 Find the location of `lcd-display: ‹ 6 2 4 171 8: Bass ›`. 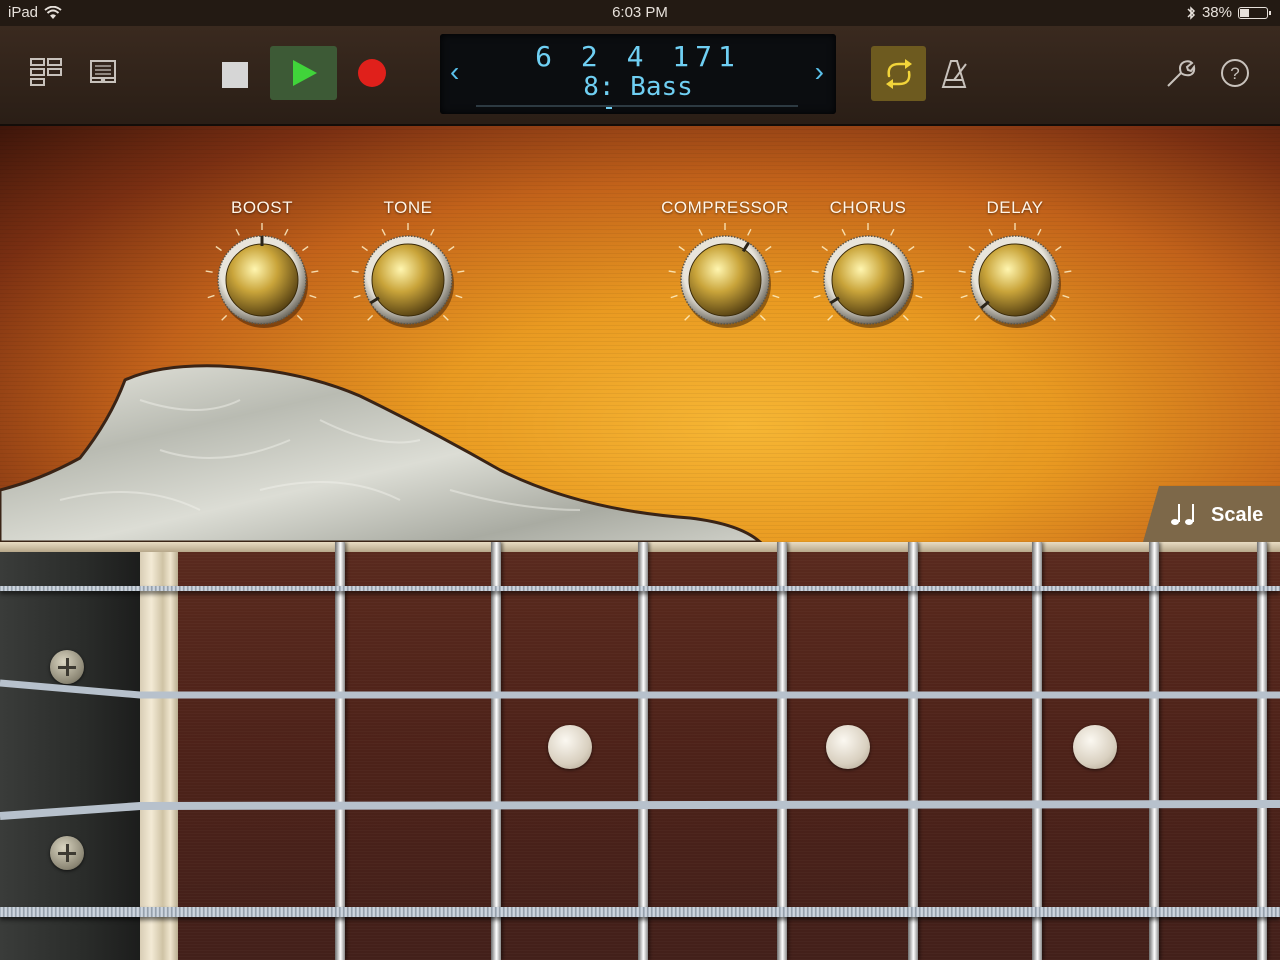

lcd-display: ‹ 6 2 4 171 8: Bass › is located at coordinates (638, 74).